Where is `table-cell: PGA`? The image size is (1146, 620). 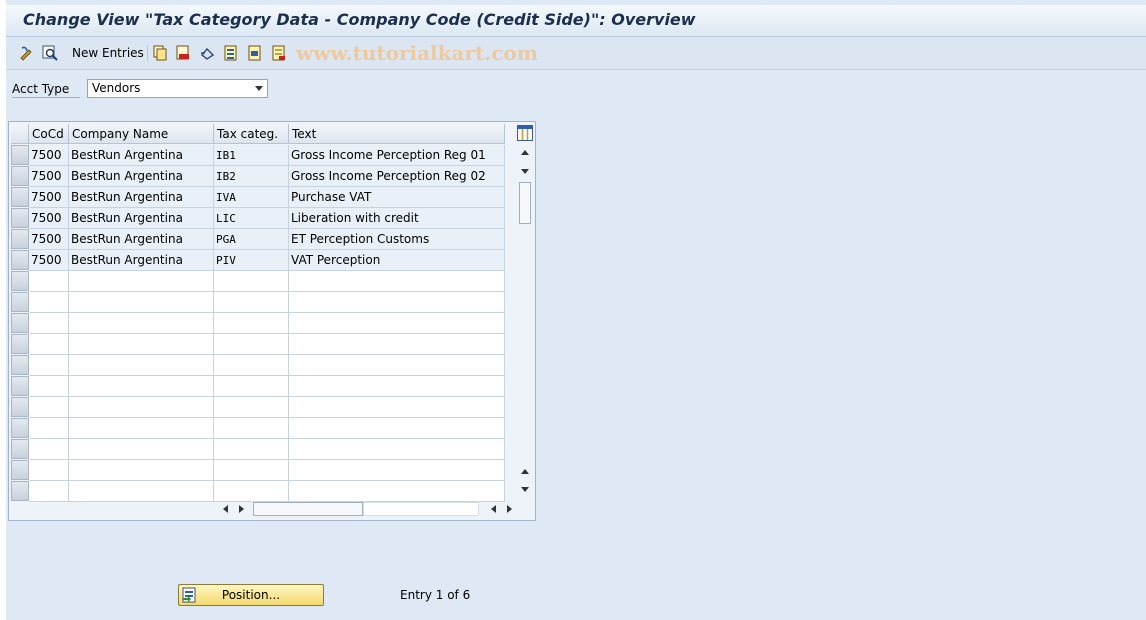 table-cell: PGA is located at coordinates (251, 239).